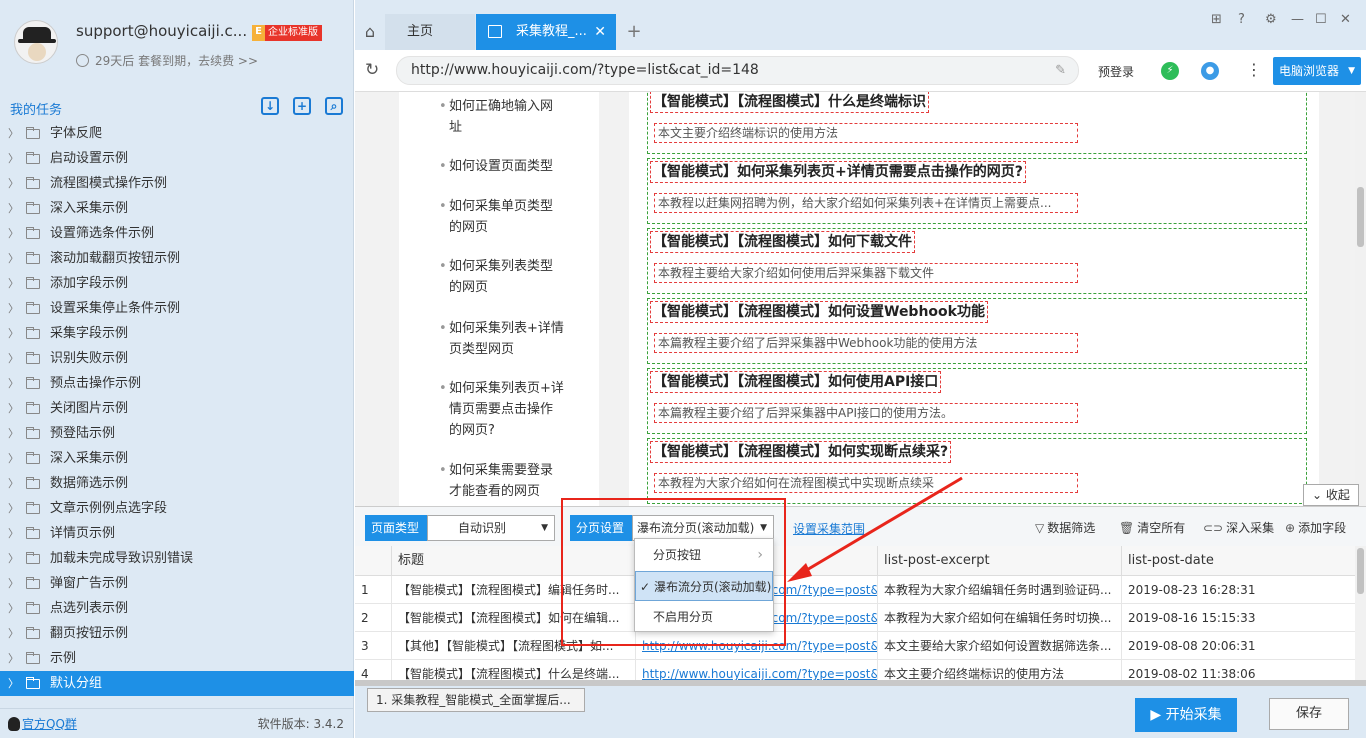 The height and width of the screenshot is (738, 1366). Describe the element at coordinates (177, 133) in the screenshot. I see `task-group-item: 〉字体反爬` at that location.